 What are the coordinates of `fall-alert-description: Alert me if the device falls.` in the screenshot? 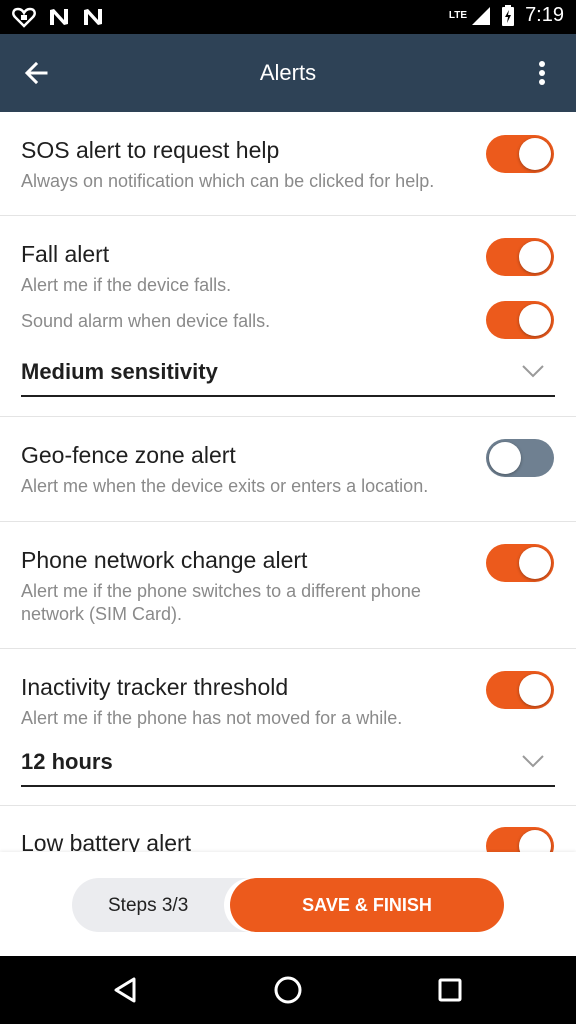 It's located at (126, 285).